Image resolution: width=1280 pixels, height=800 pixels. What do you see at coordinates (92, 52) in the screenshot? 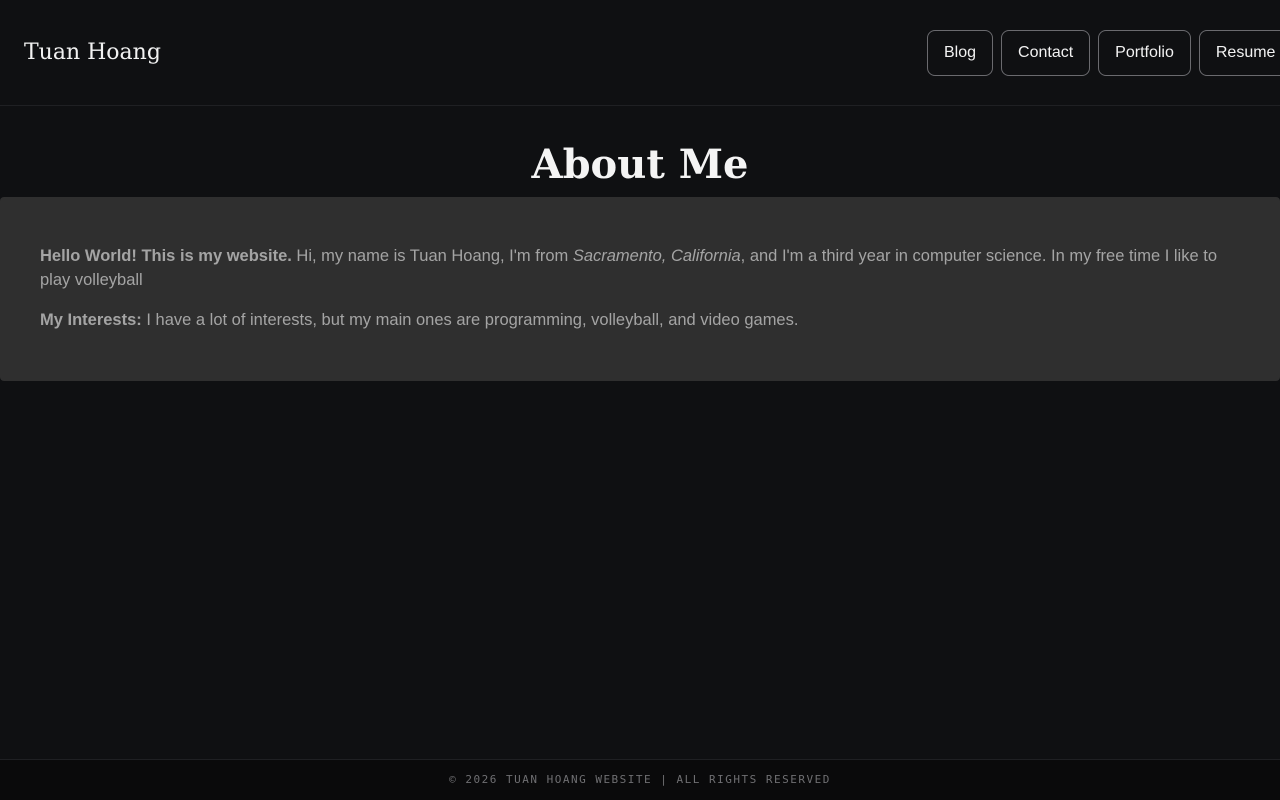
I see `site-title: Tuan Hoang` at bounding box center [92, 52].